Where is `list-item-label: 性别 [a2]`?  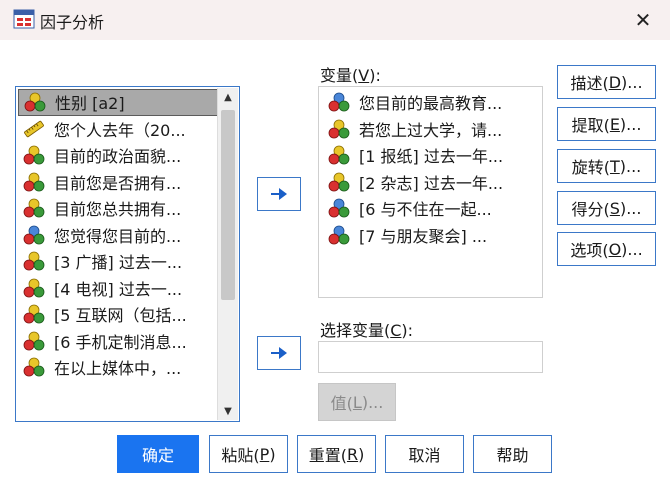 list-item-label: 性别 [a2] is located at coordinates (90, 104).